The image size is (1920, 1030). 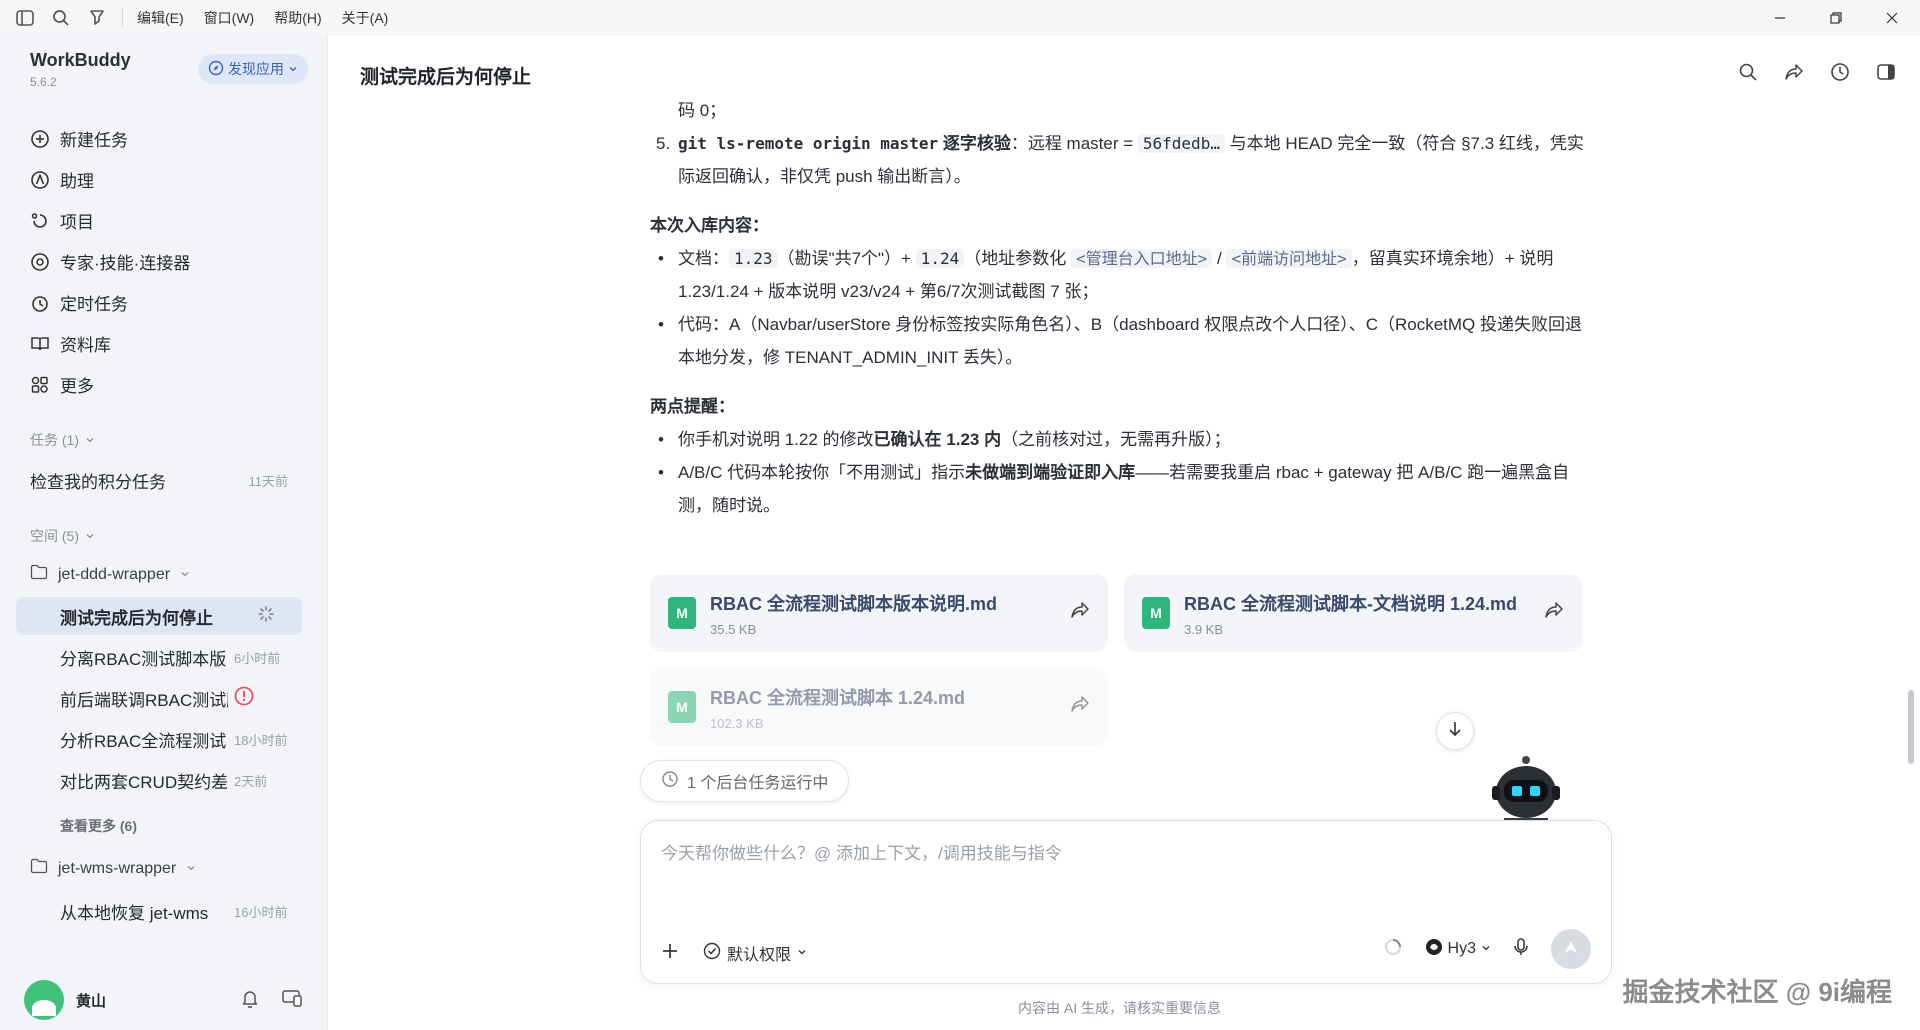 I want to click on conversation-item: 从本地恢复 jet-wms 16小时前, so click(x=159, y=911).